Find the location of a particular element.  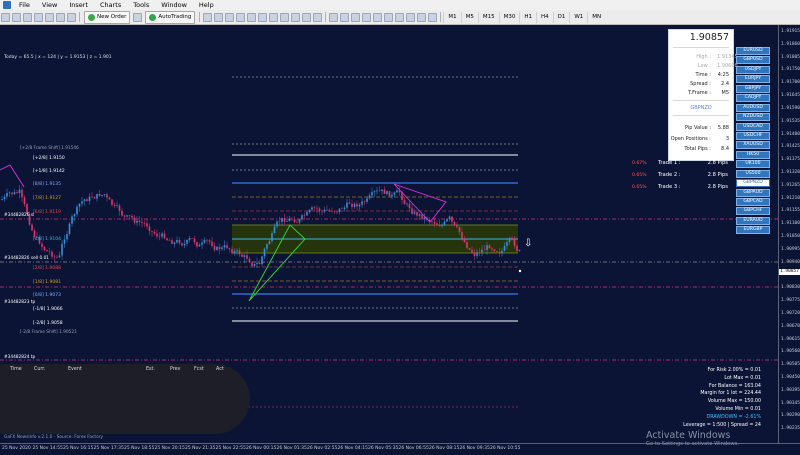

symbol-button-eurgbp: EURGBP is located at coordinates (753, 230).